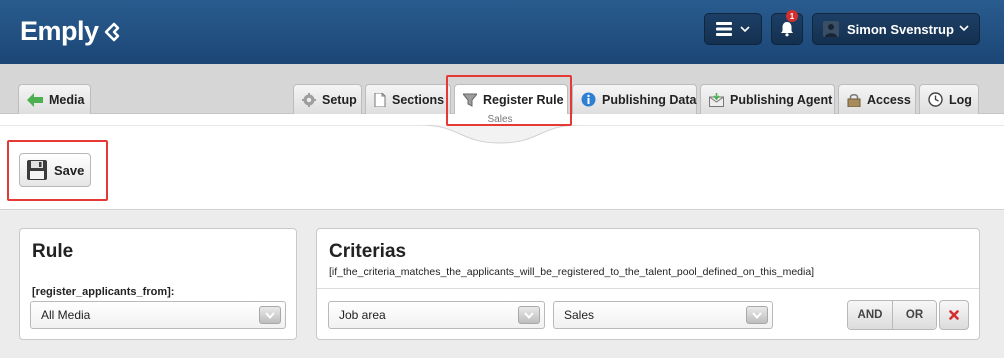  I want to click on logic-toggle: AND OR, so click(892, 315).